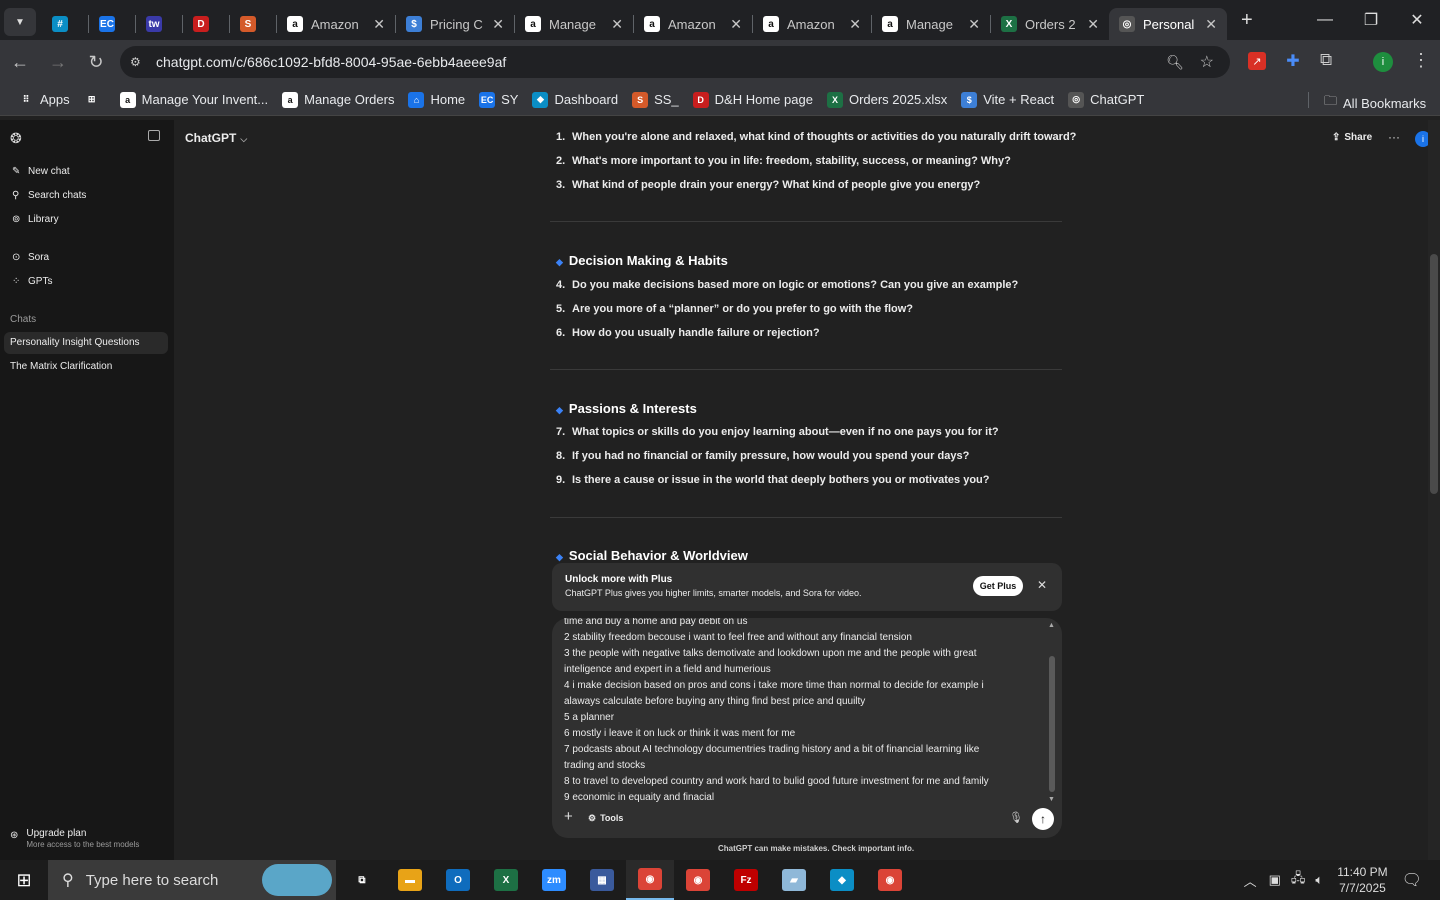  Describe the element at coordinates (554, 880) in the screenshot. I see `taskbar-app-4: zm` at that location.